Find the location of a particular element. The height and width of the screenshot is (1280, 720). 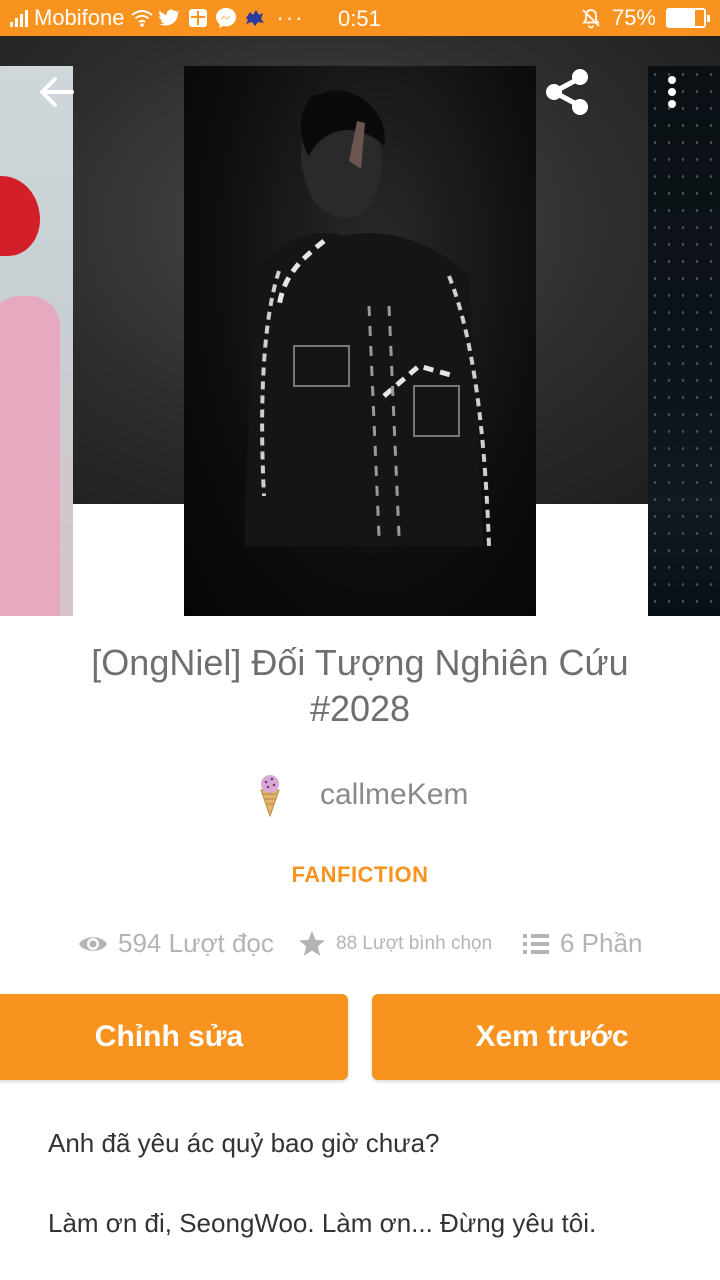

status-bar: Mobifone ··· 0:51 75% is located at coordinates (360, 18).